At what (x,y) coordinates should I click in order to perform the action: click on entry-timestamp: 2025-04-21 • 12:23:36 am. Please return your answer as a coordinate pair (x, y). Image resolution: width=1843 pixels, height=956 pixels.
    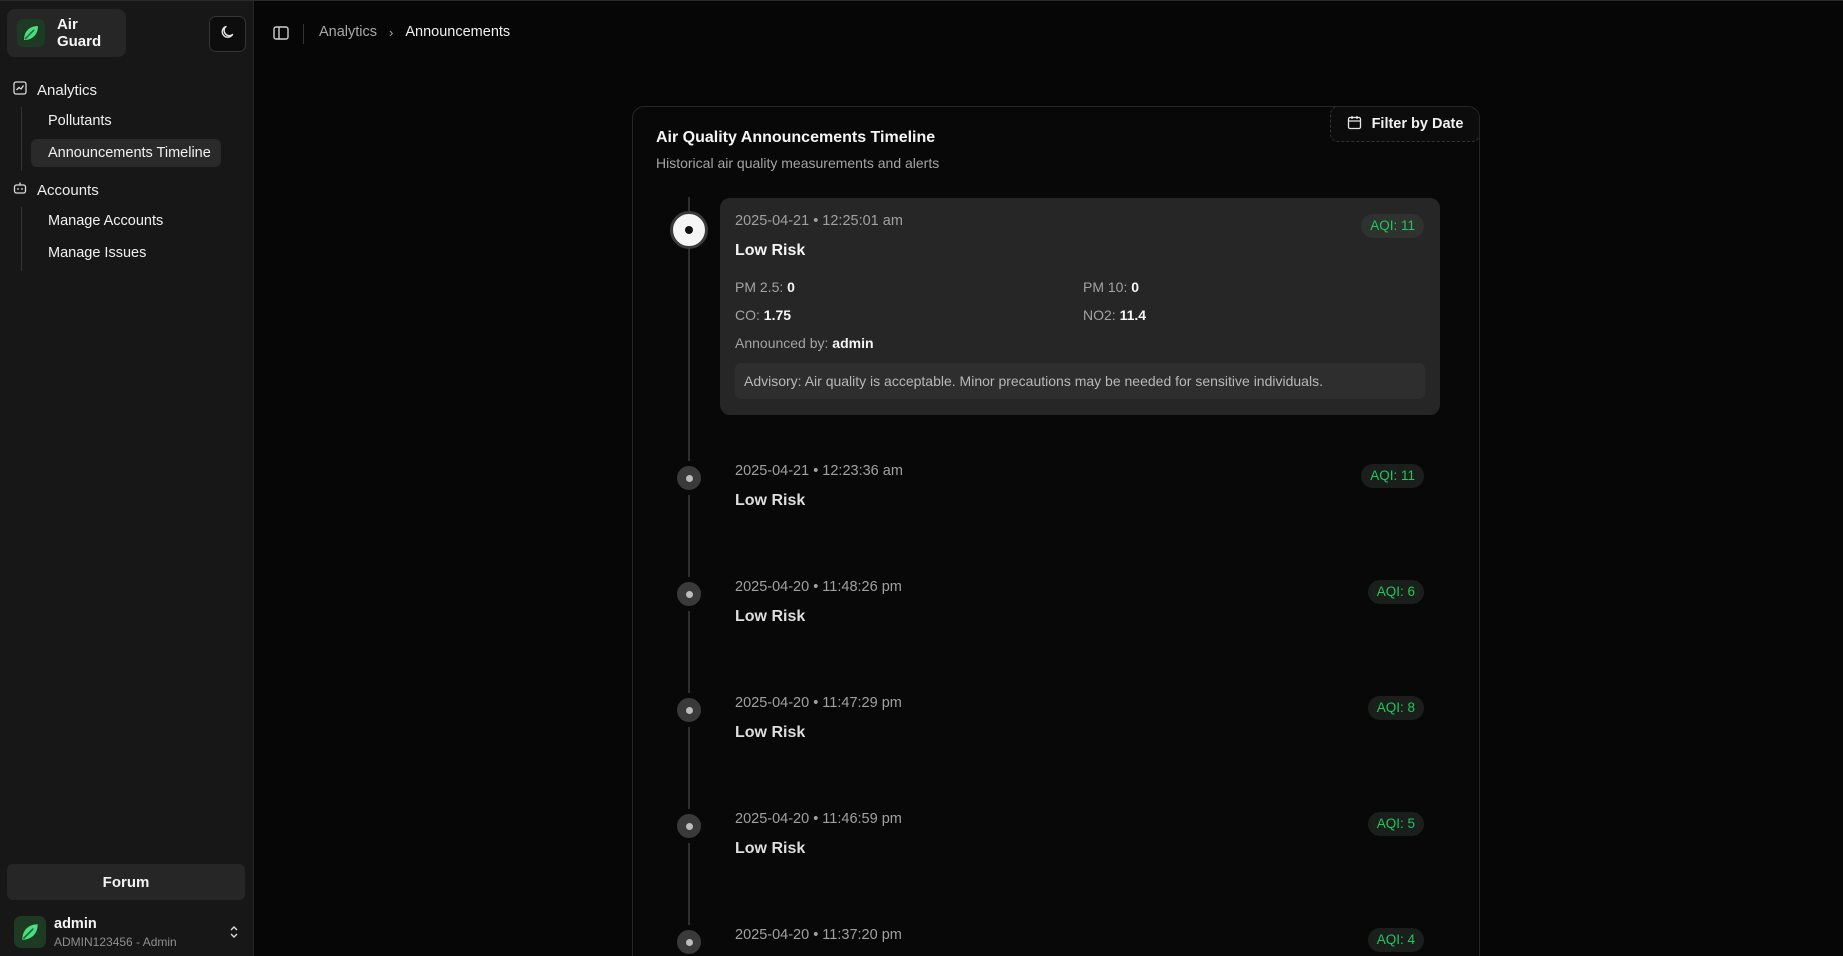
    Looking at the image, I should click on (819, 471).